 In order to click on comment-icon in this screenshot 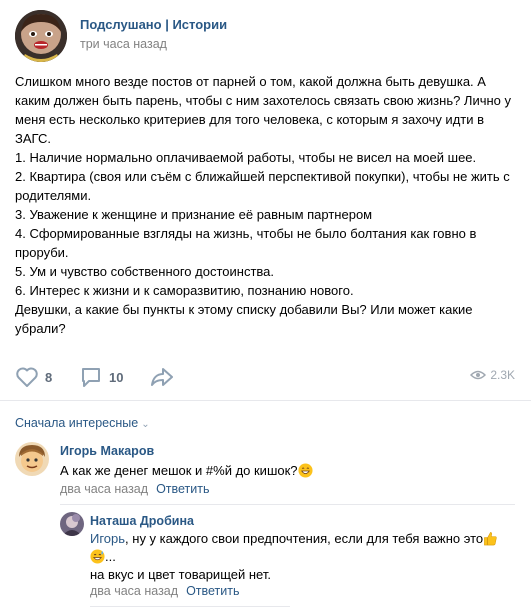, I will do `click(91, 377)`.